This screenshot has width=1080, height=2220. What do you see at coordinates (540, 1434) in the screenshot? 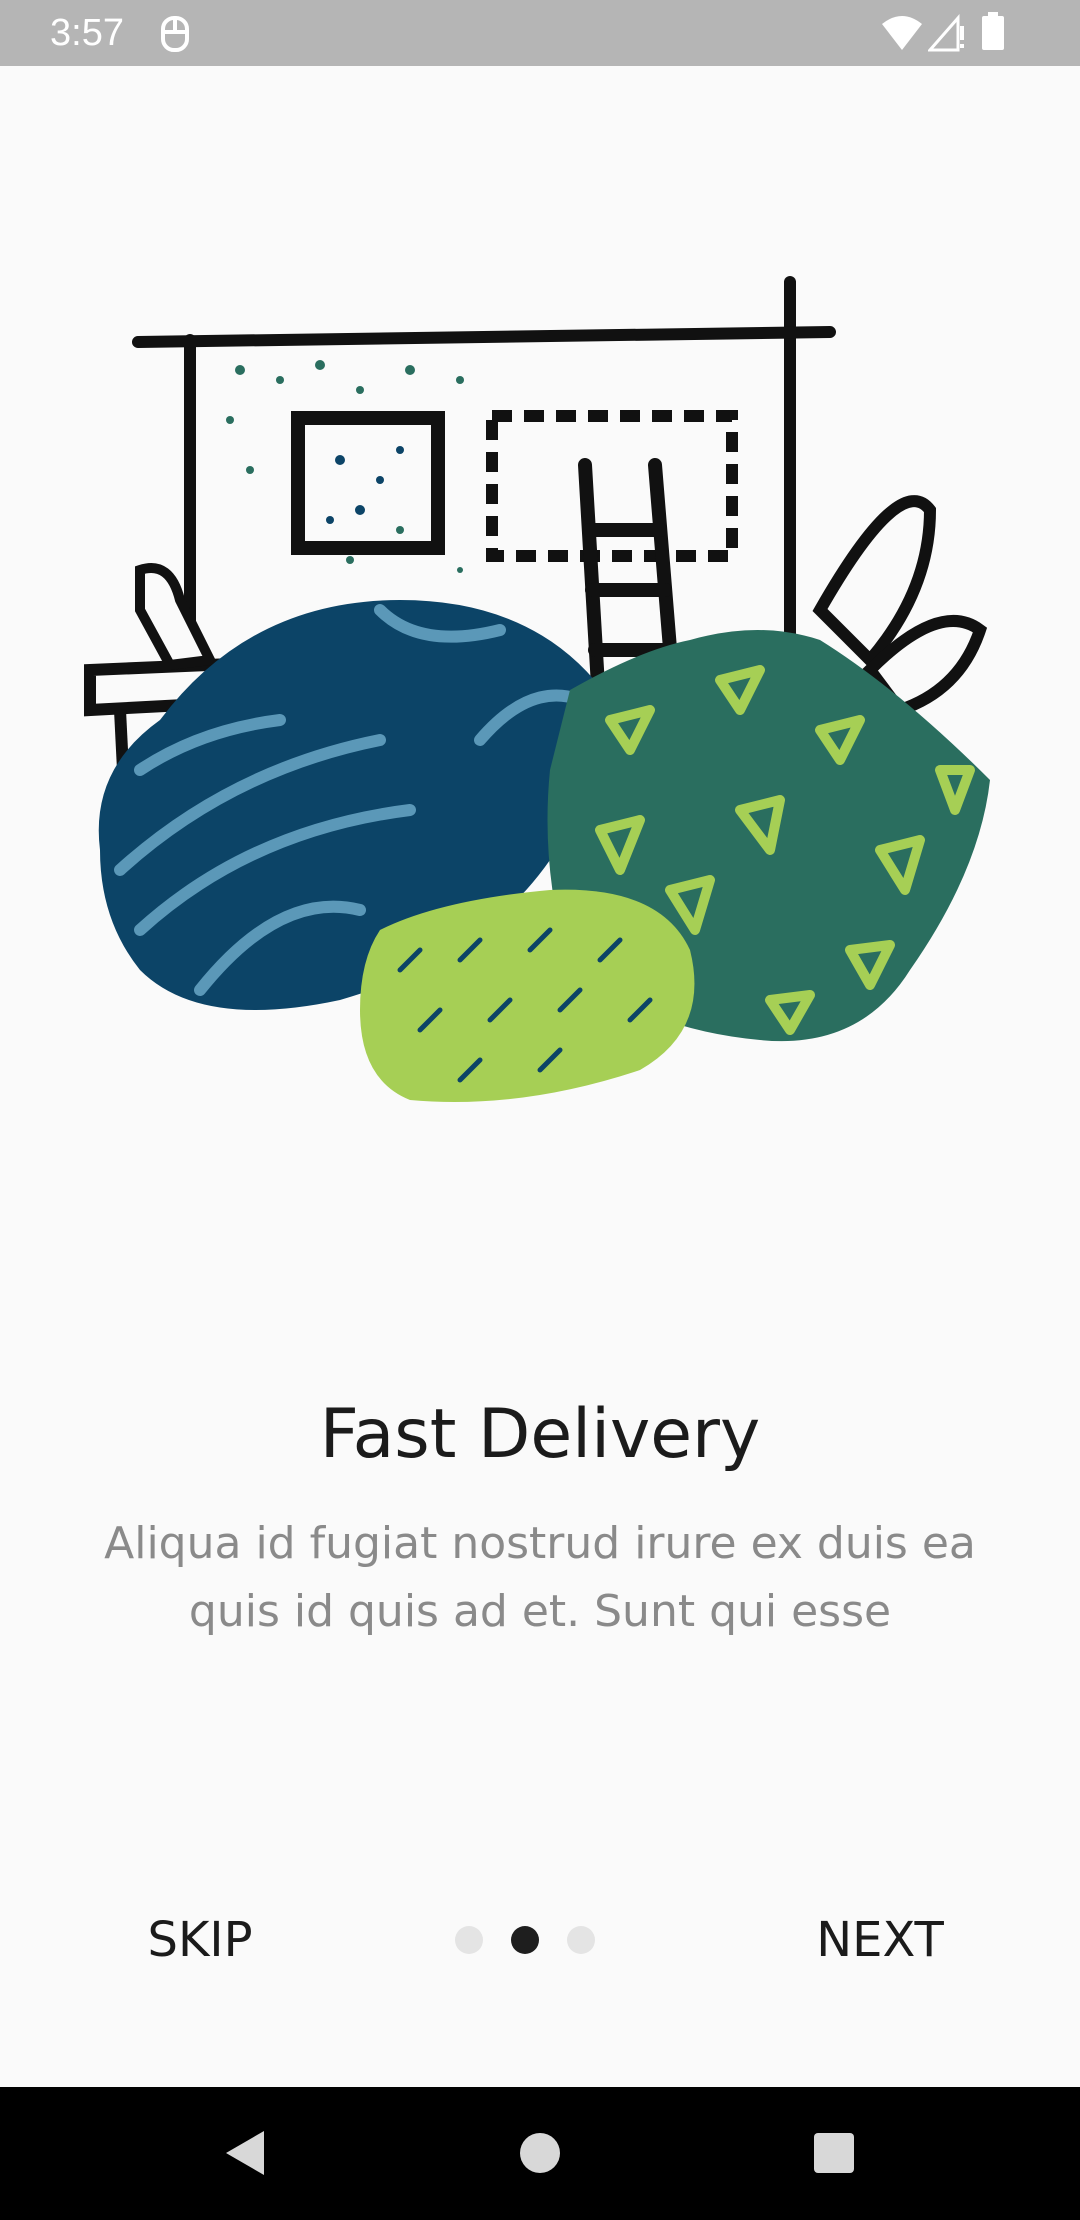
I see `onboarding-title: Fast Delivery` at bounding box center [540, 1434].